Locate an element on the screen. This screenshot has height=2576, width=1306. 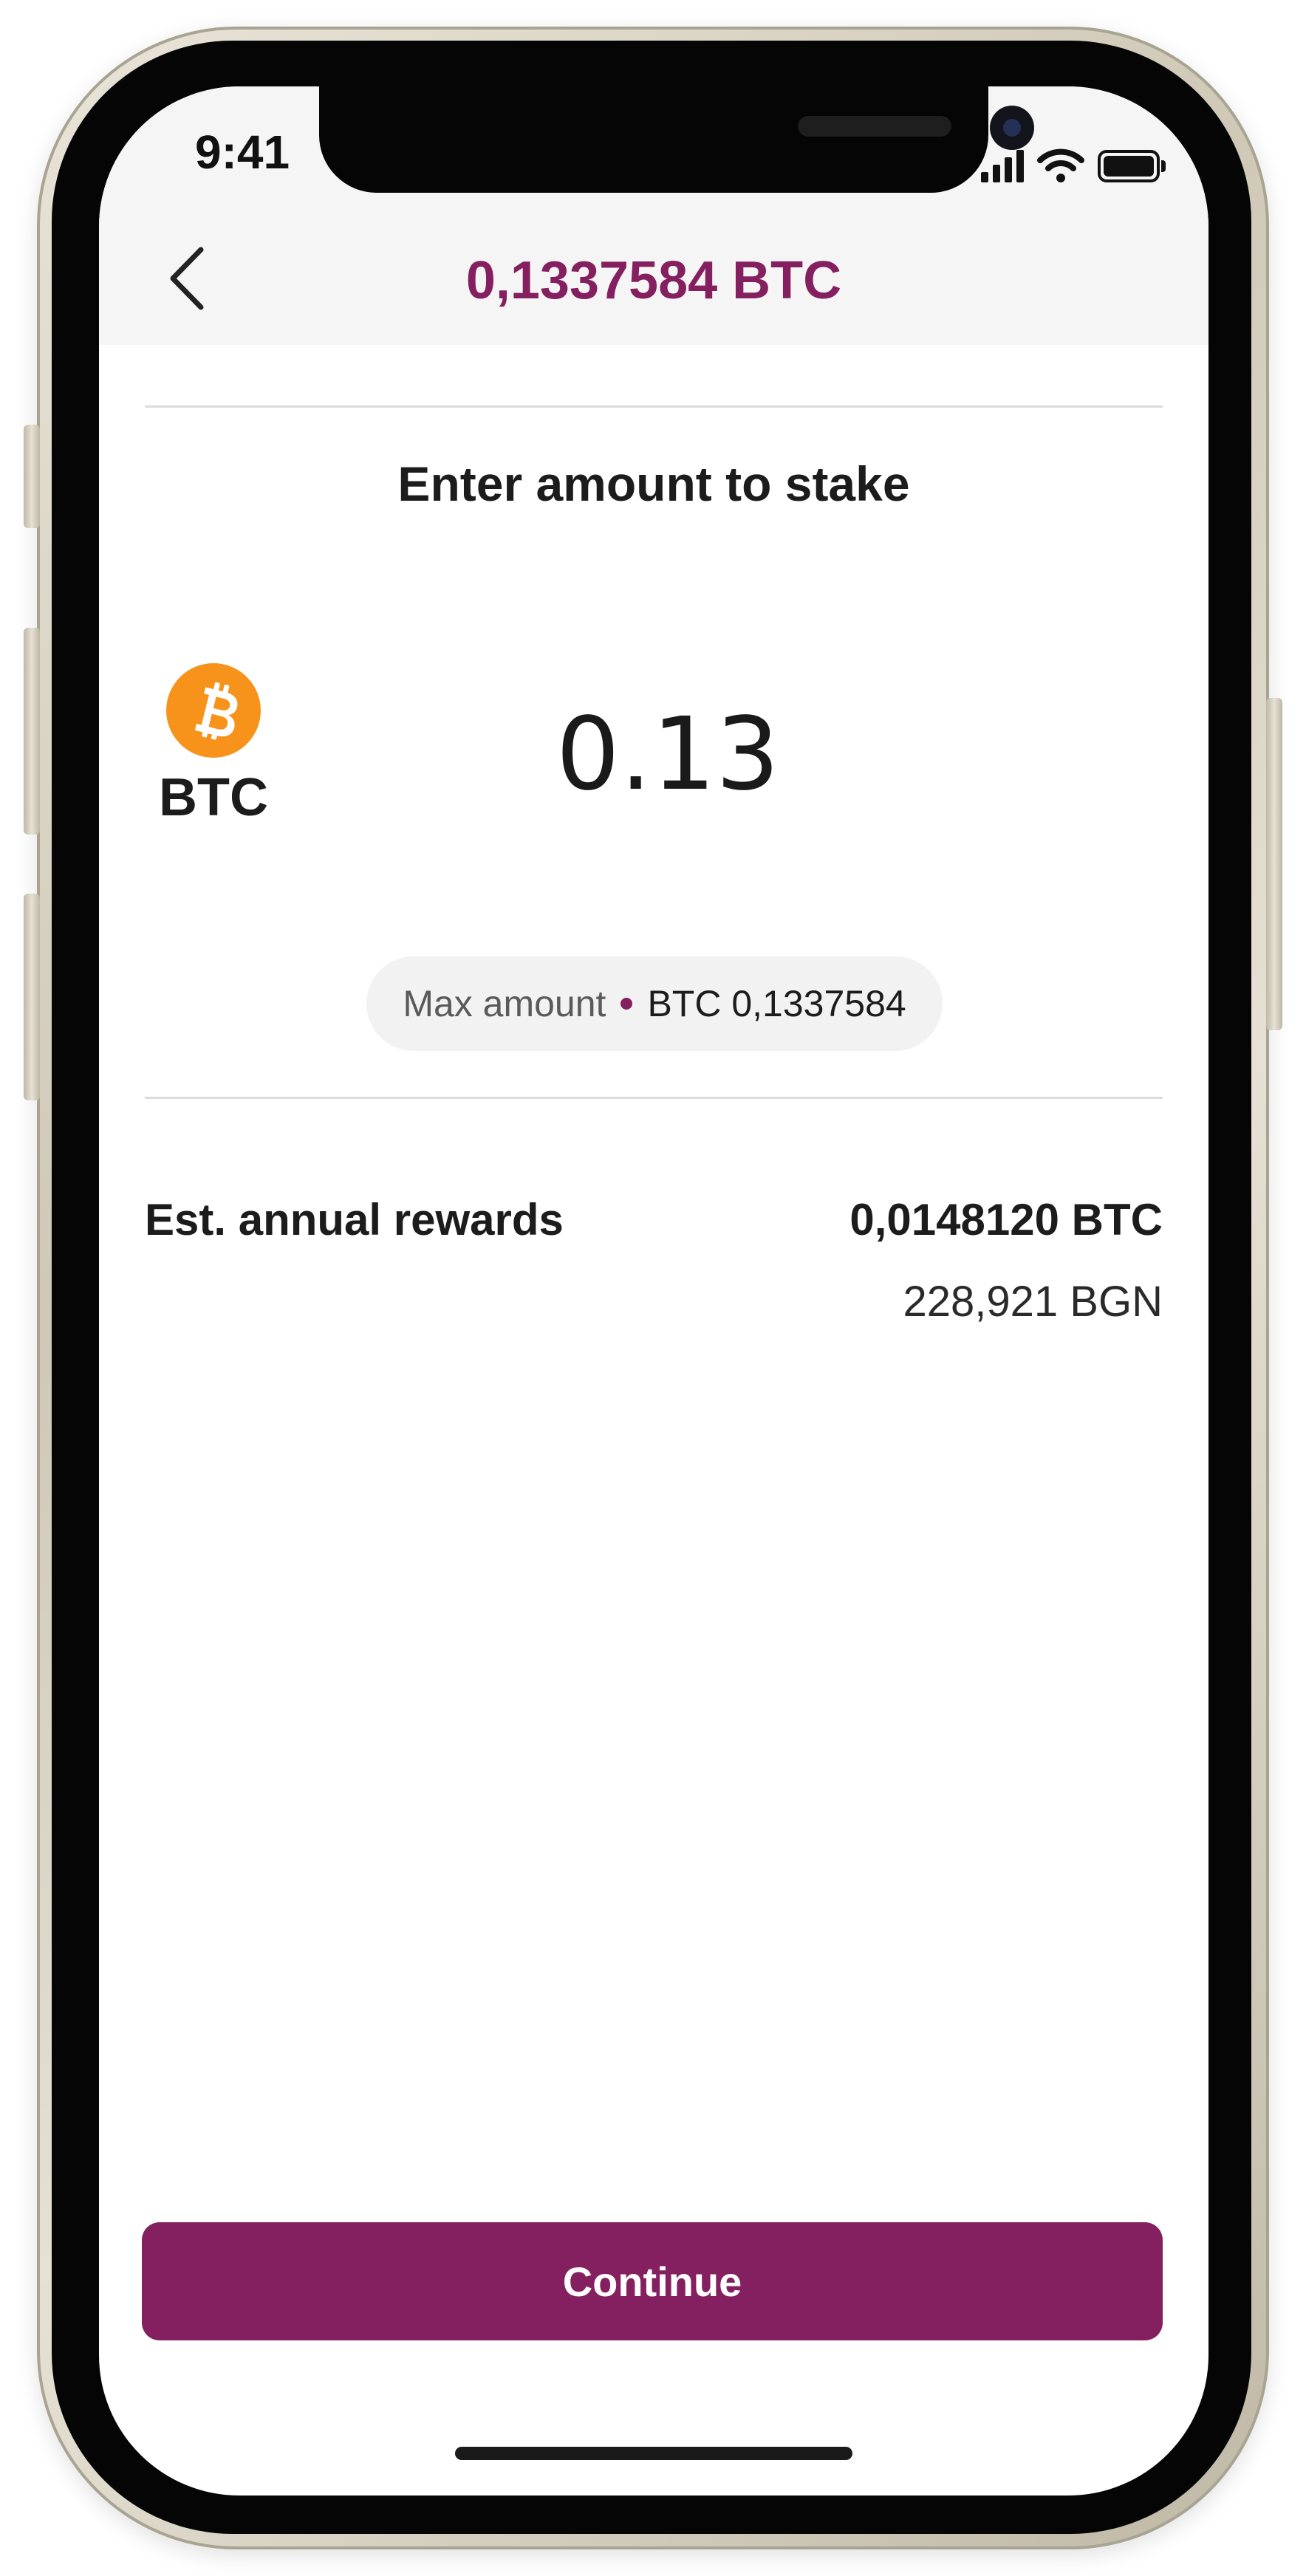
power-button is located at coordinates (1274, 864).